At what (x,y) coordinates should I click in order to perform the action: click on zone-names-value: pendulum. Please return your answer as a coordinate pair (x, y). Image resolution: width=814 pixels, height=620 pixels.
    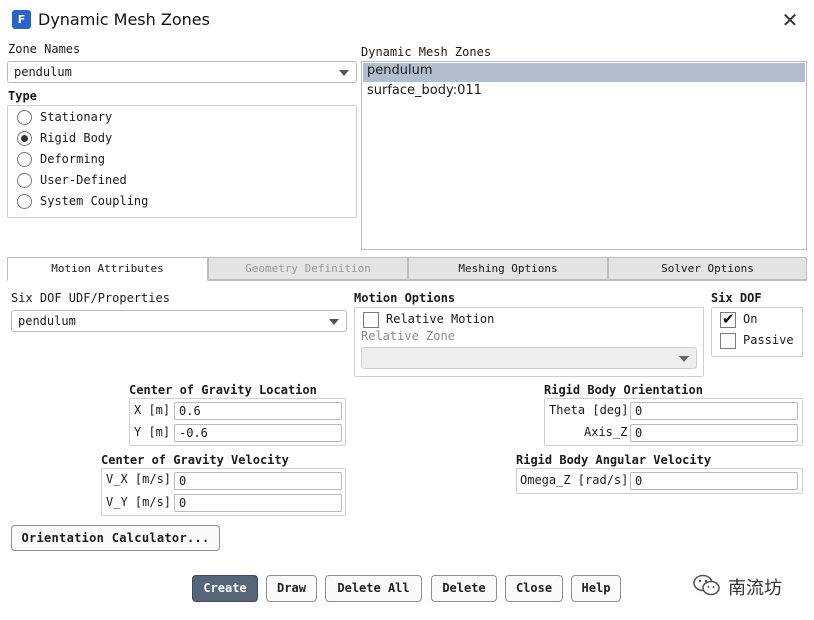
    Looking at the image, I should click on (43, 72).